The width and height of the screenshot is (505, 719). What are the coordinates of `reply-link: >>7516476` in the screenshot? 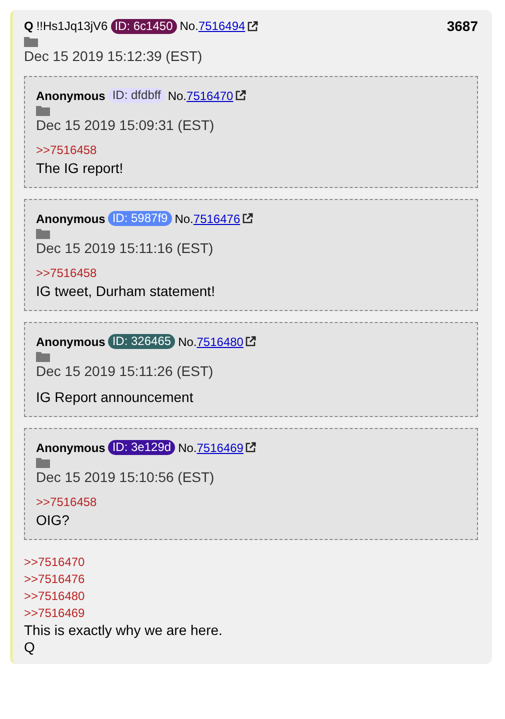 It's located at (251, 579).